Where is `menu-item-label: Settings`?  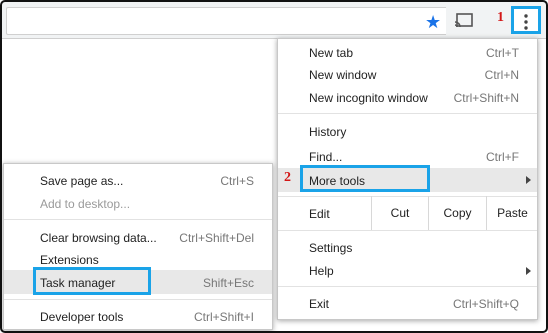
menu-item-label: Settings is located at coordinates (331, 248).